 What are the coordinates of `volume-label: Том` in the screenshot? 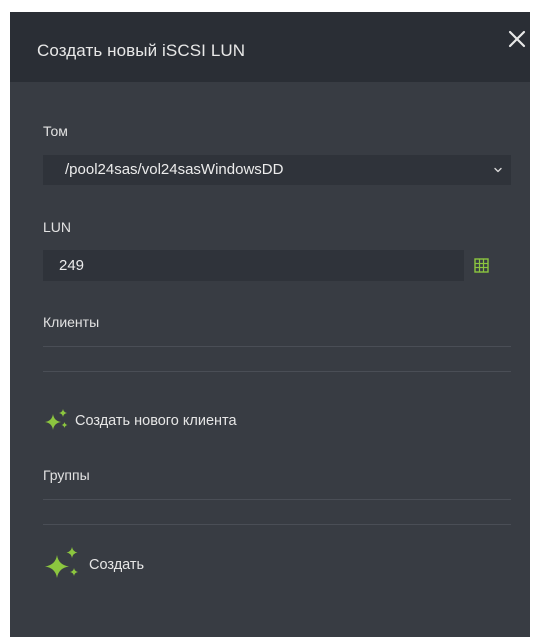 It's located at (55, 131).